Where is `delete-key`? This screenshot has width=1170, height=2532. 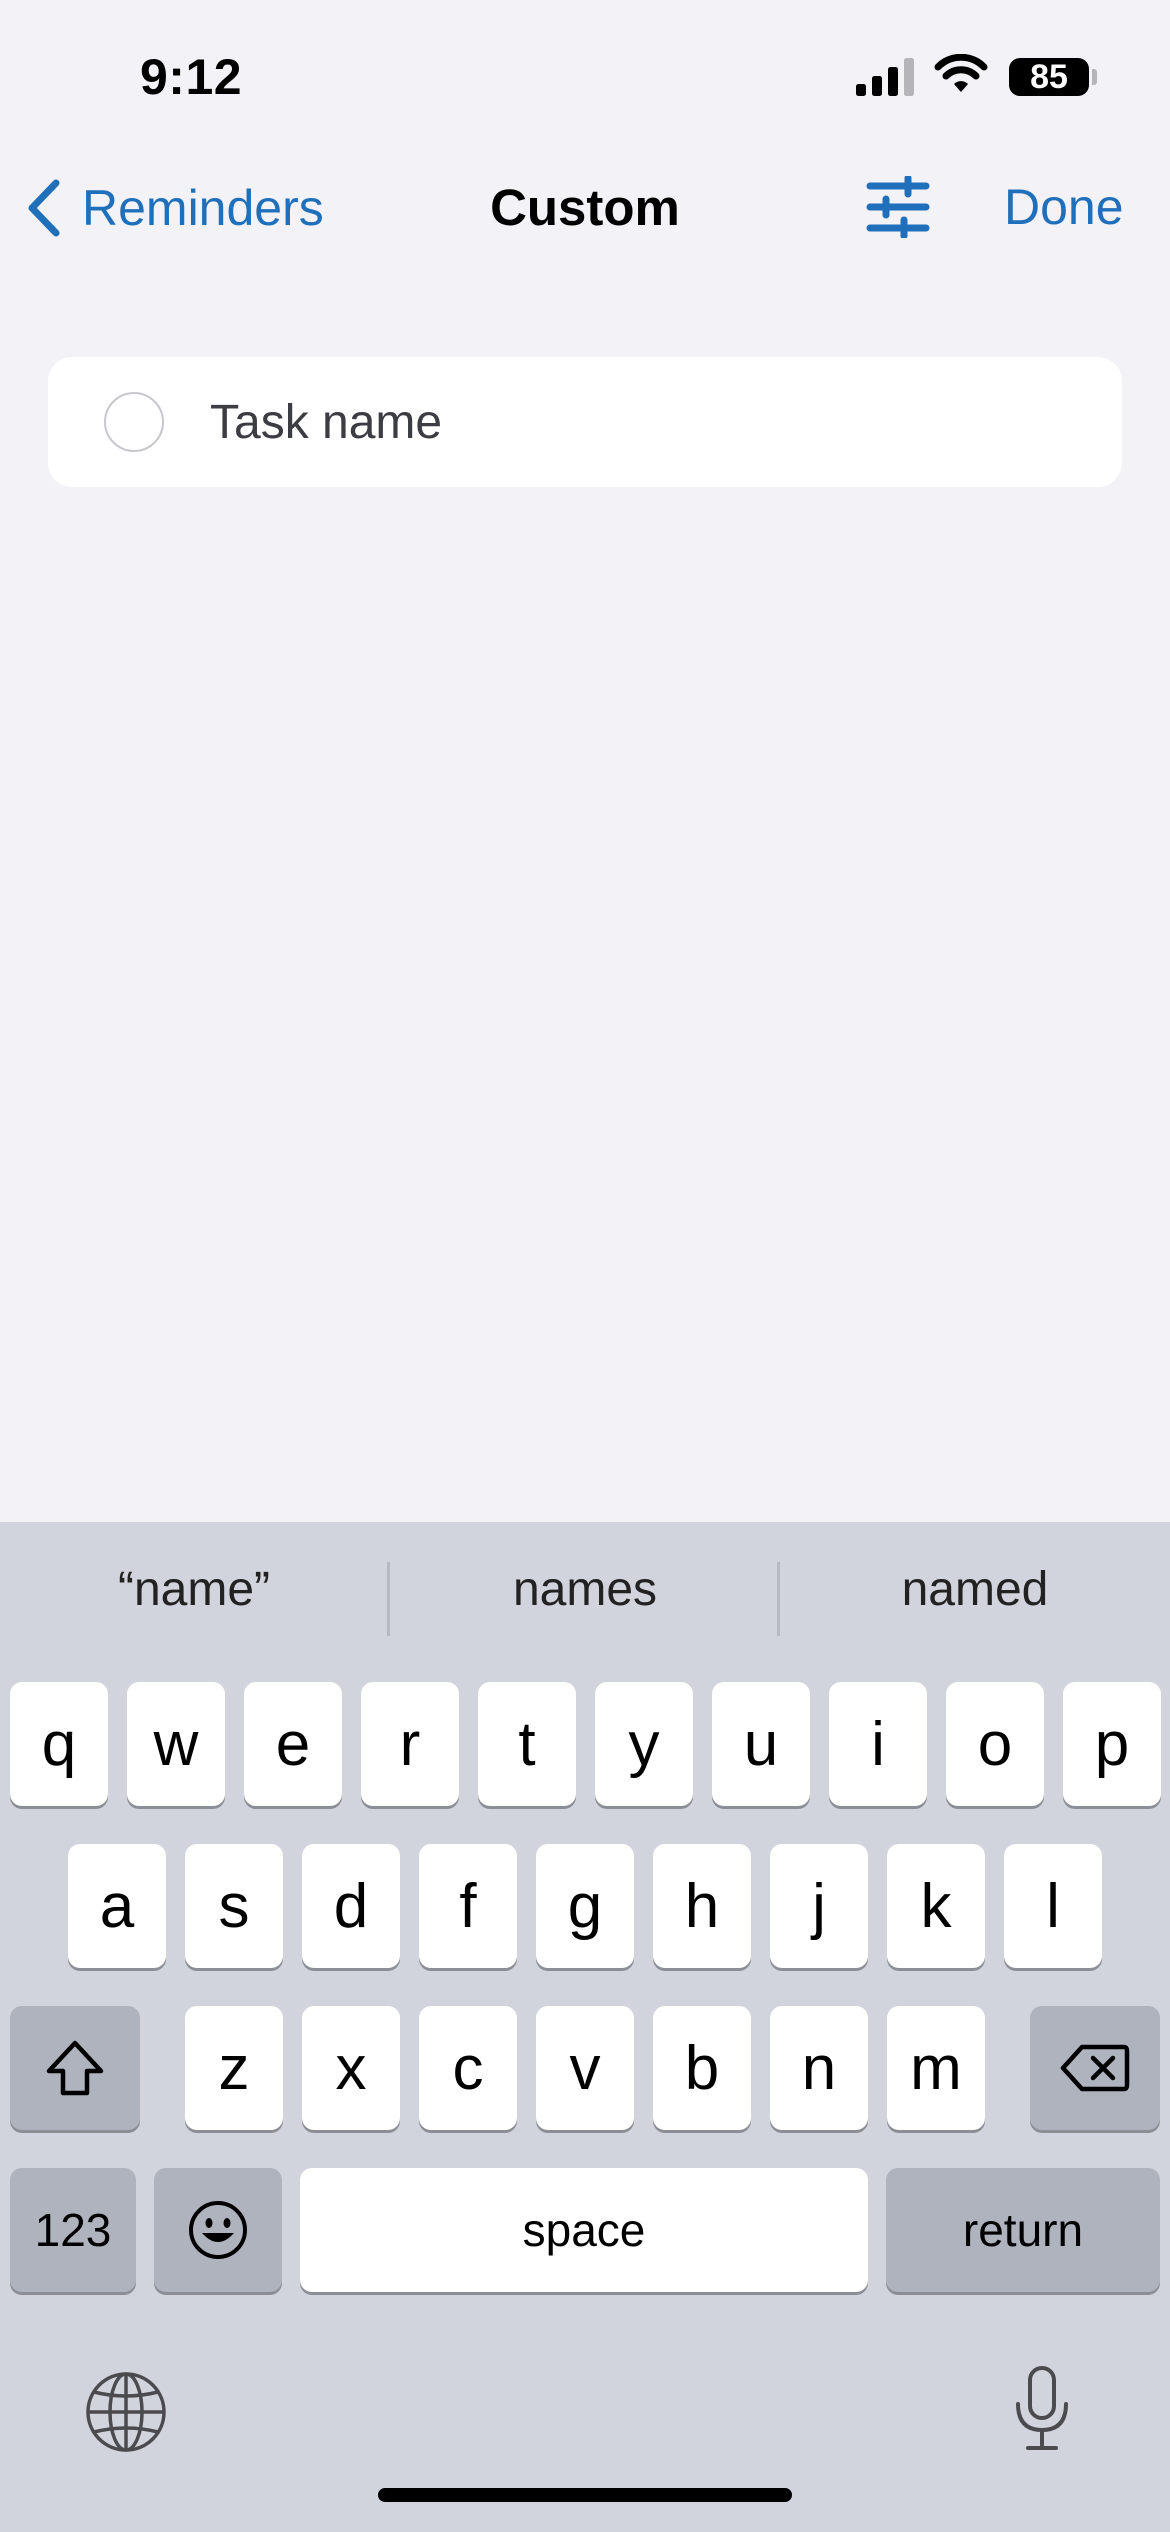 delete-key is located at coordinates (1095, 2068).